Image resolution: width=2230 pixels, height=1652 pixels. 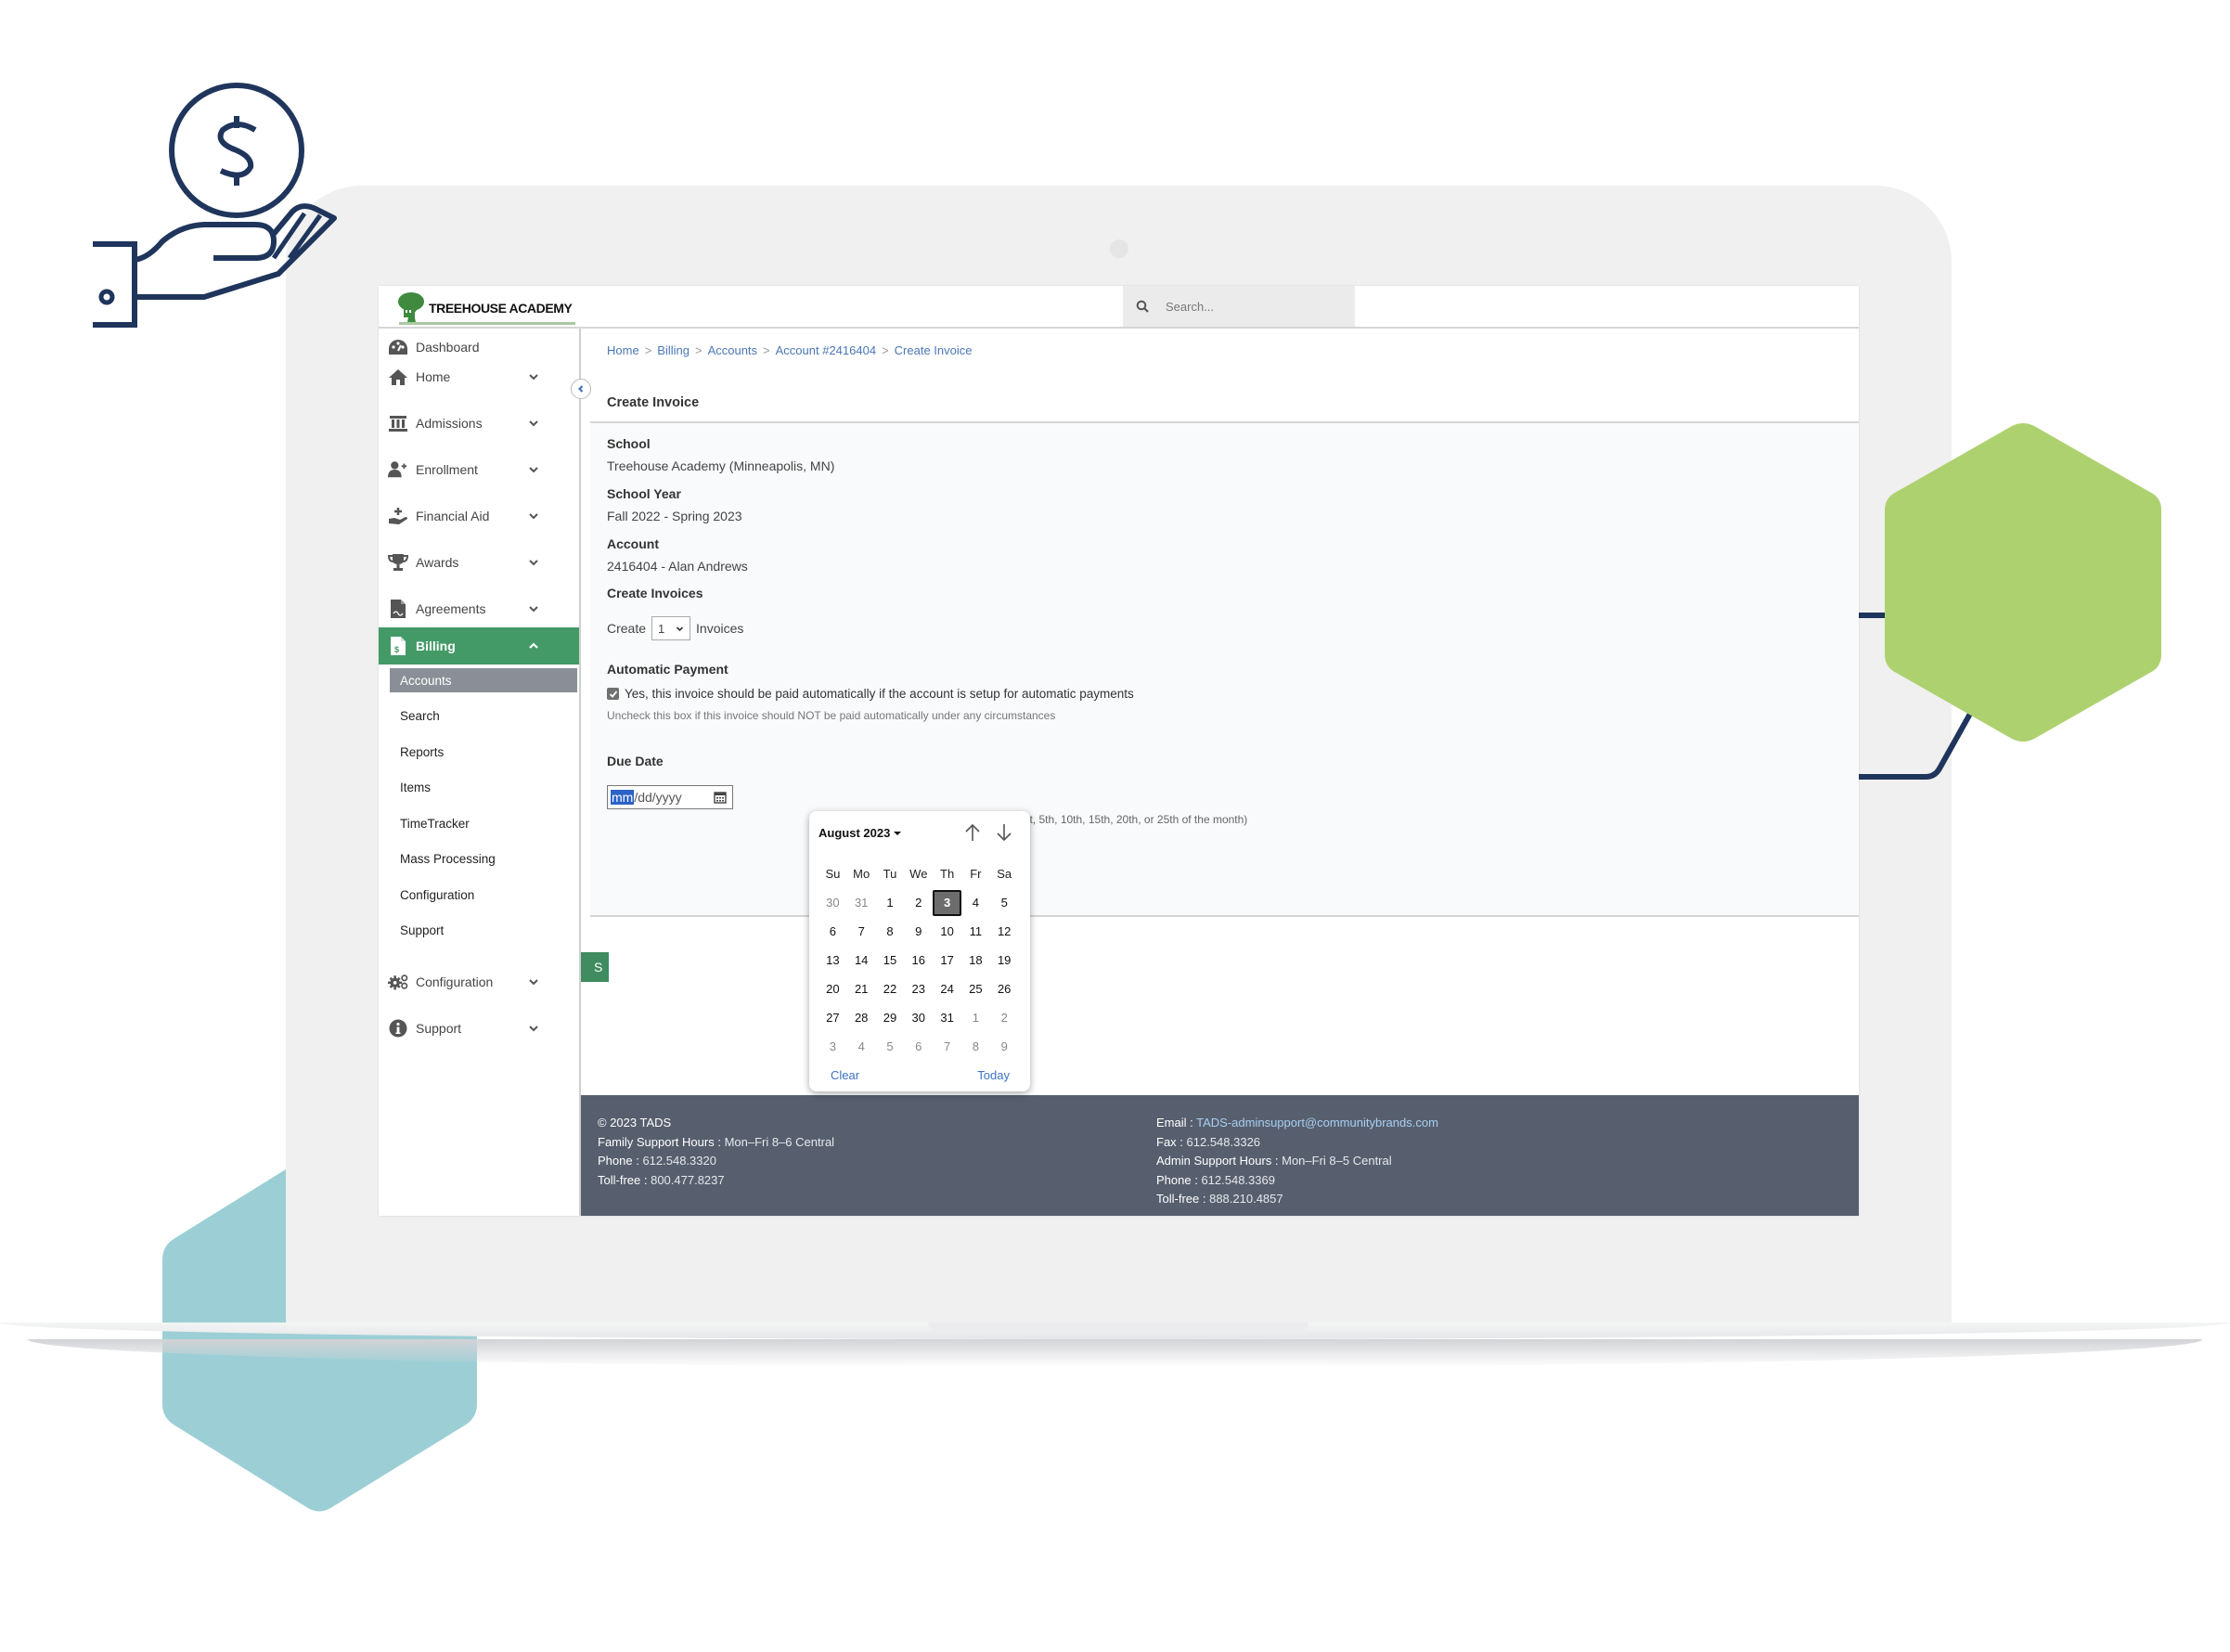 What do you see at coordinates (833, 961) in the screenshot?
I see `calendar-day: 13` at bounding box center [833, 961].